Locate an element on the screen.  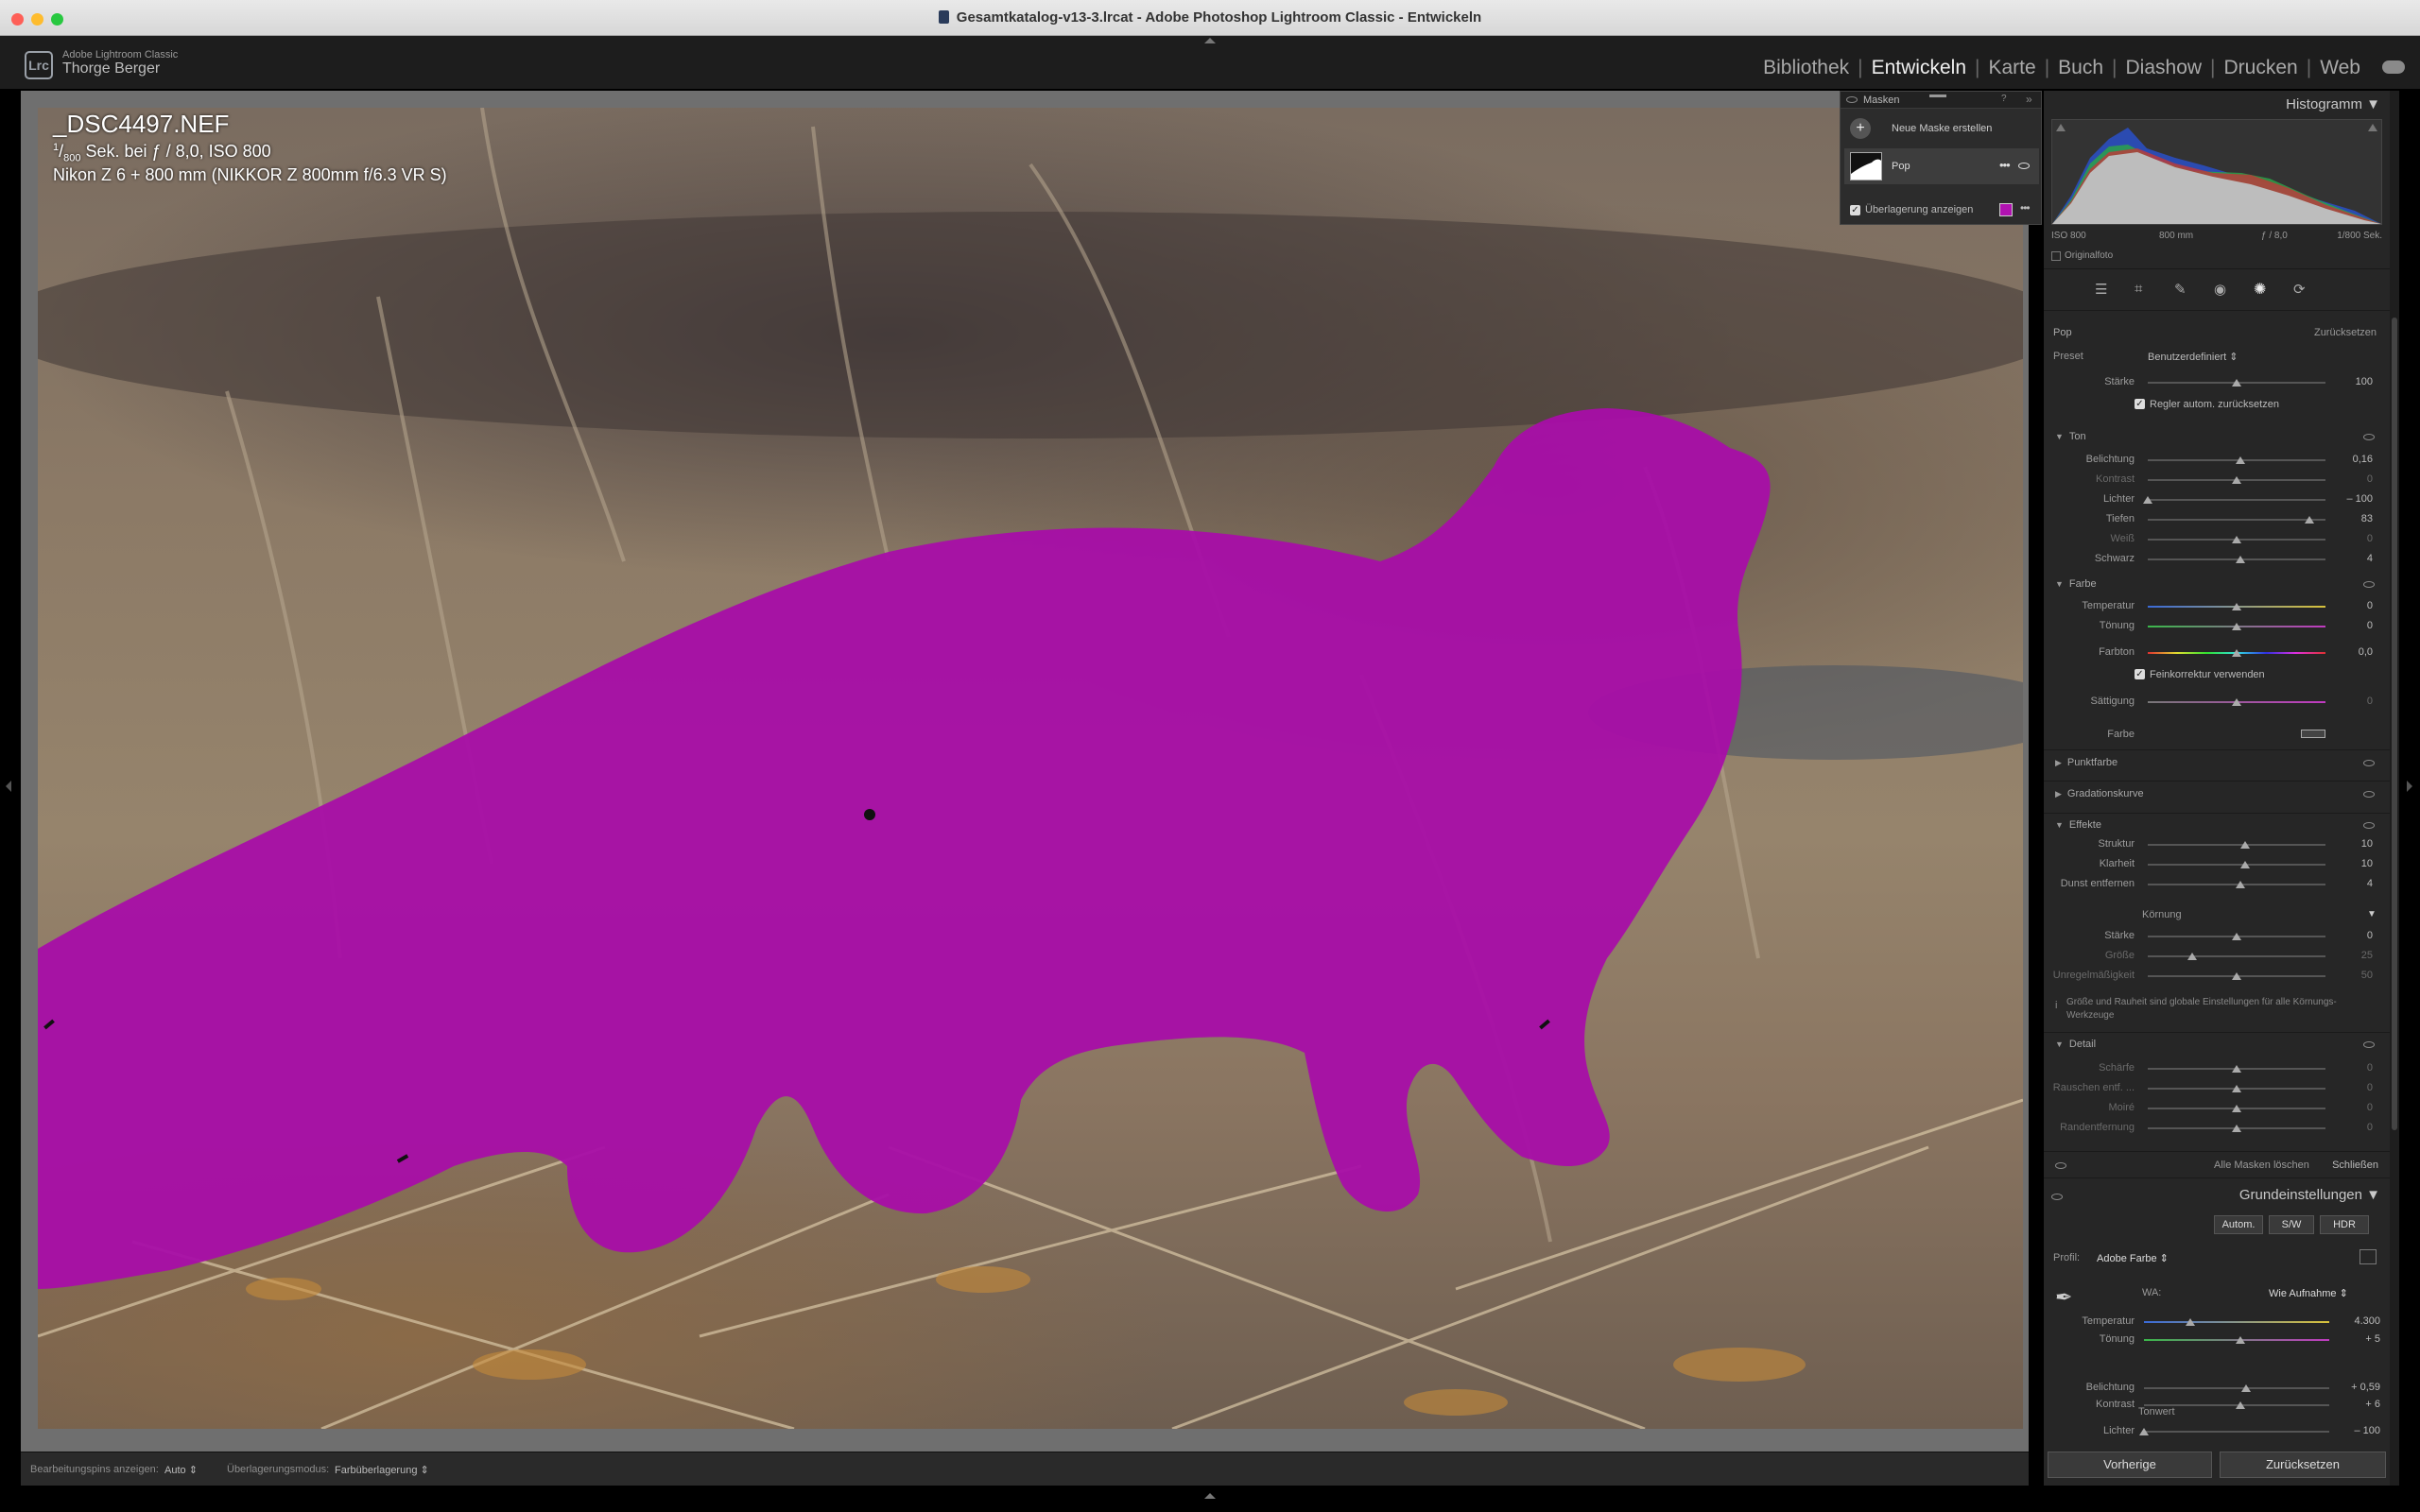
highlight-clipping-icon is located at coordinates (2373, 127).